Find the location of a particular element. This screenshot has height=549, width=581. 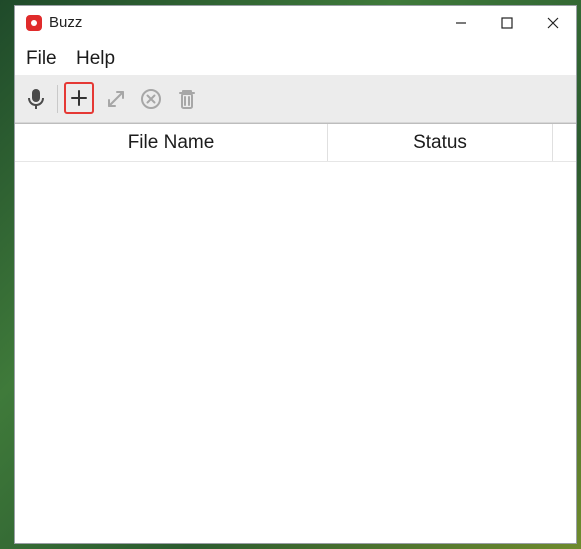

microphone-icon is located at coordinates (36, 99).